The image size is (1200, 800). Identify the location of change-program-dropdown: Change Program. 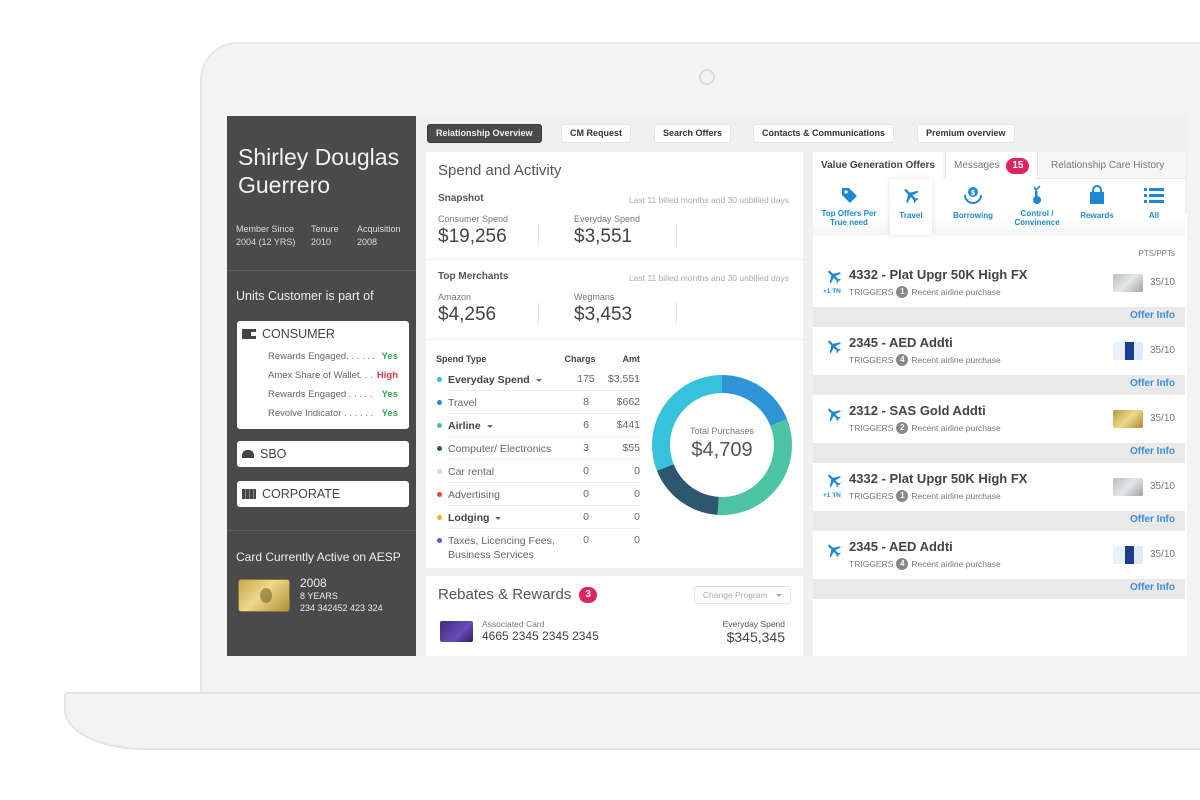
(742, 595).